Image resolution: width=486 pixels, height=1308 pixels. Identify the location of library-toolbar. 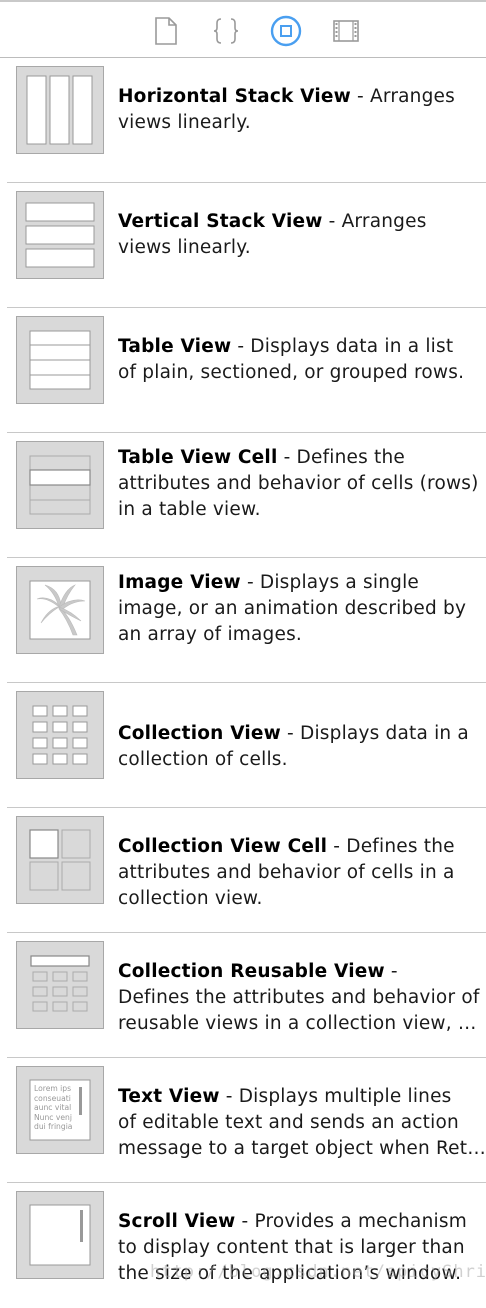
(243, 29).